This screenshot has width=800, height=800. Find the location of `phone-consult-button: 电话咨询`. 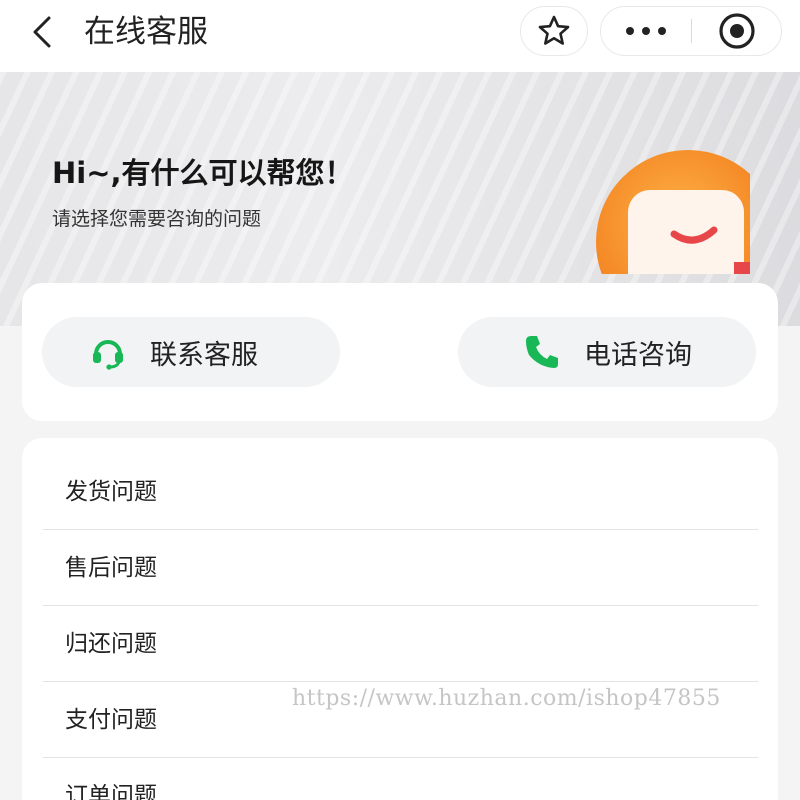

phone-consult-button: 电话咨询 is located at coordinates (607, 352).